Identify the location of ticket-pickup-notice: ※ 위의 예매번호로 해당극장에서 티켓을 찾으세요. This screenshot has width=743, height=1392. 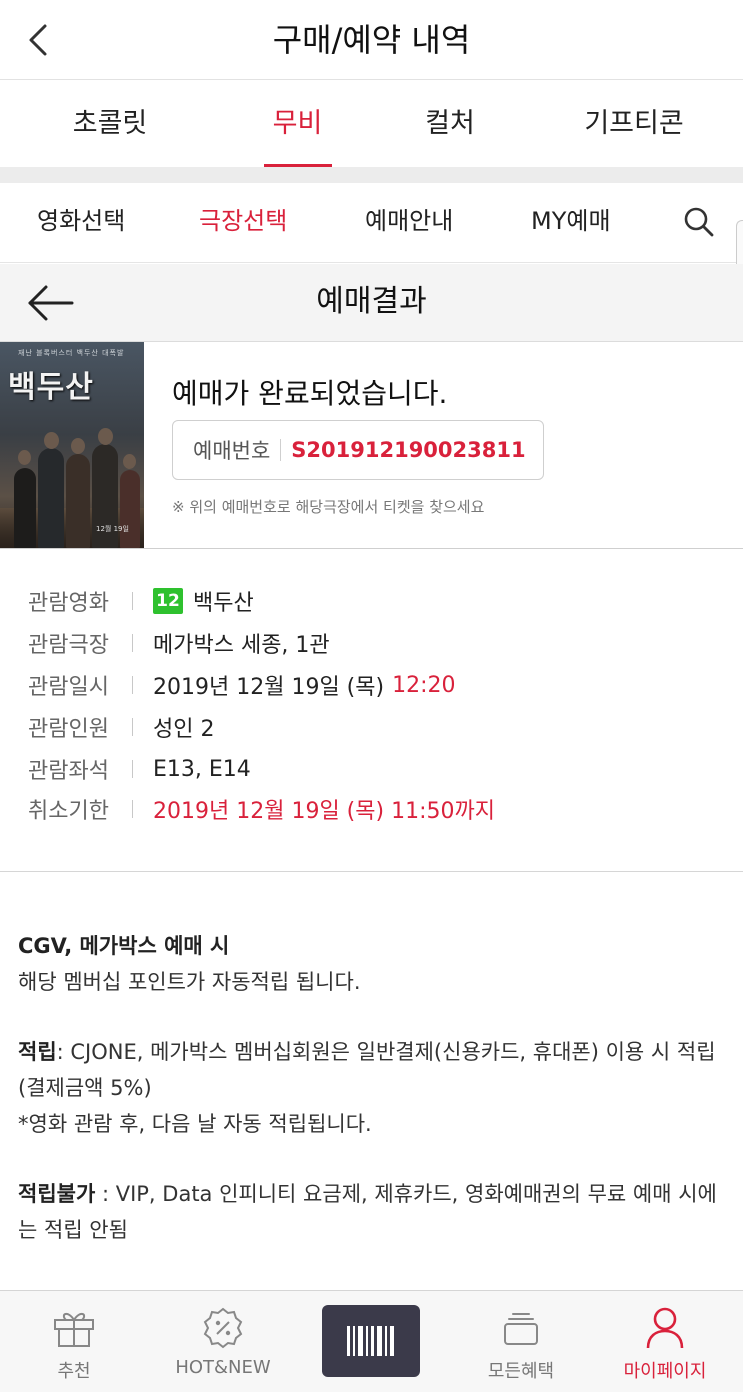
(328, 507).